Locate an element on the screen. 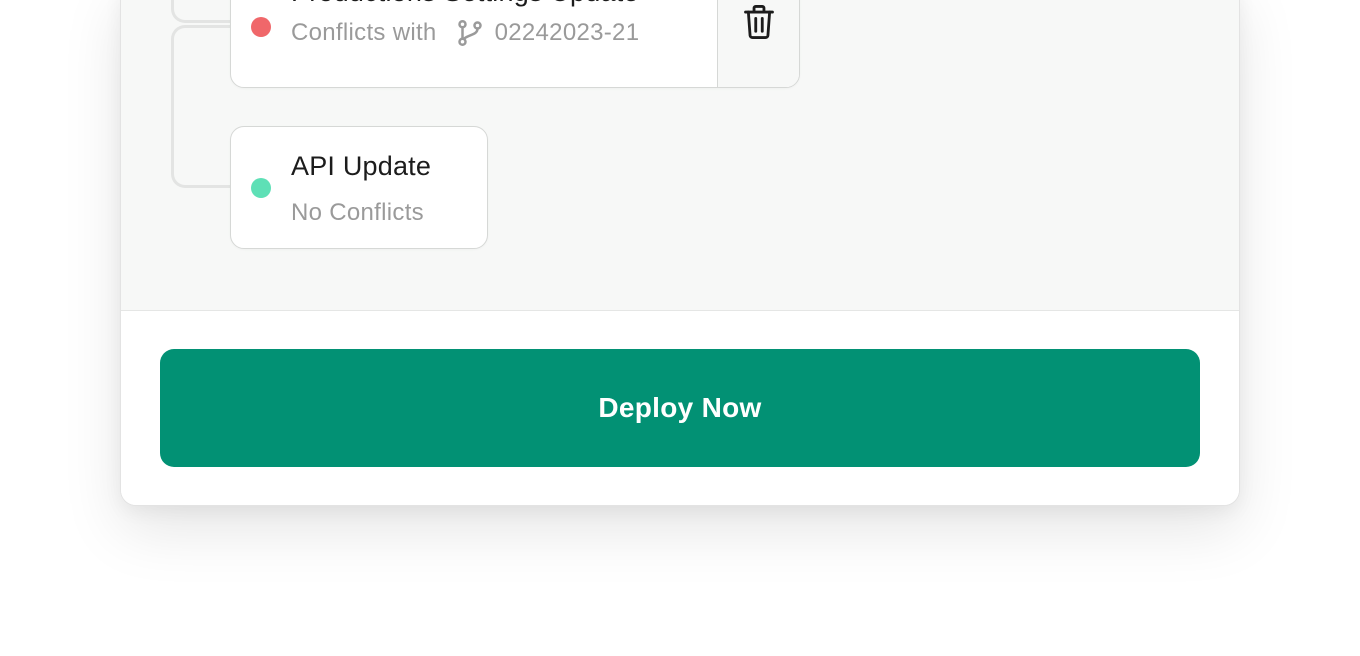 The image size is (1360, 656). branch-subtitle: Conflicts with 02242023-21 is located at coordinates (465, 33).